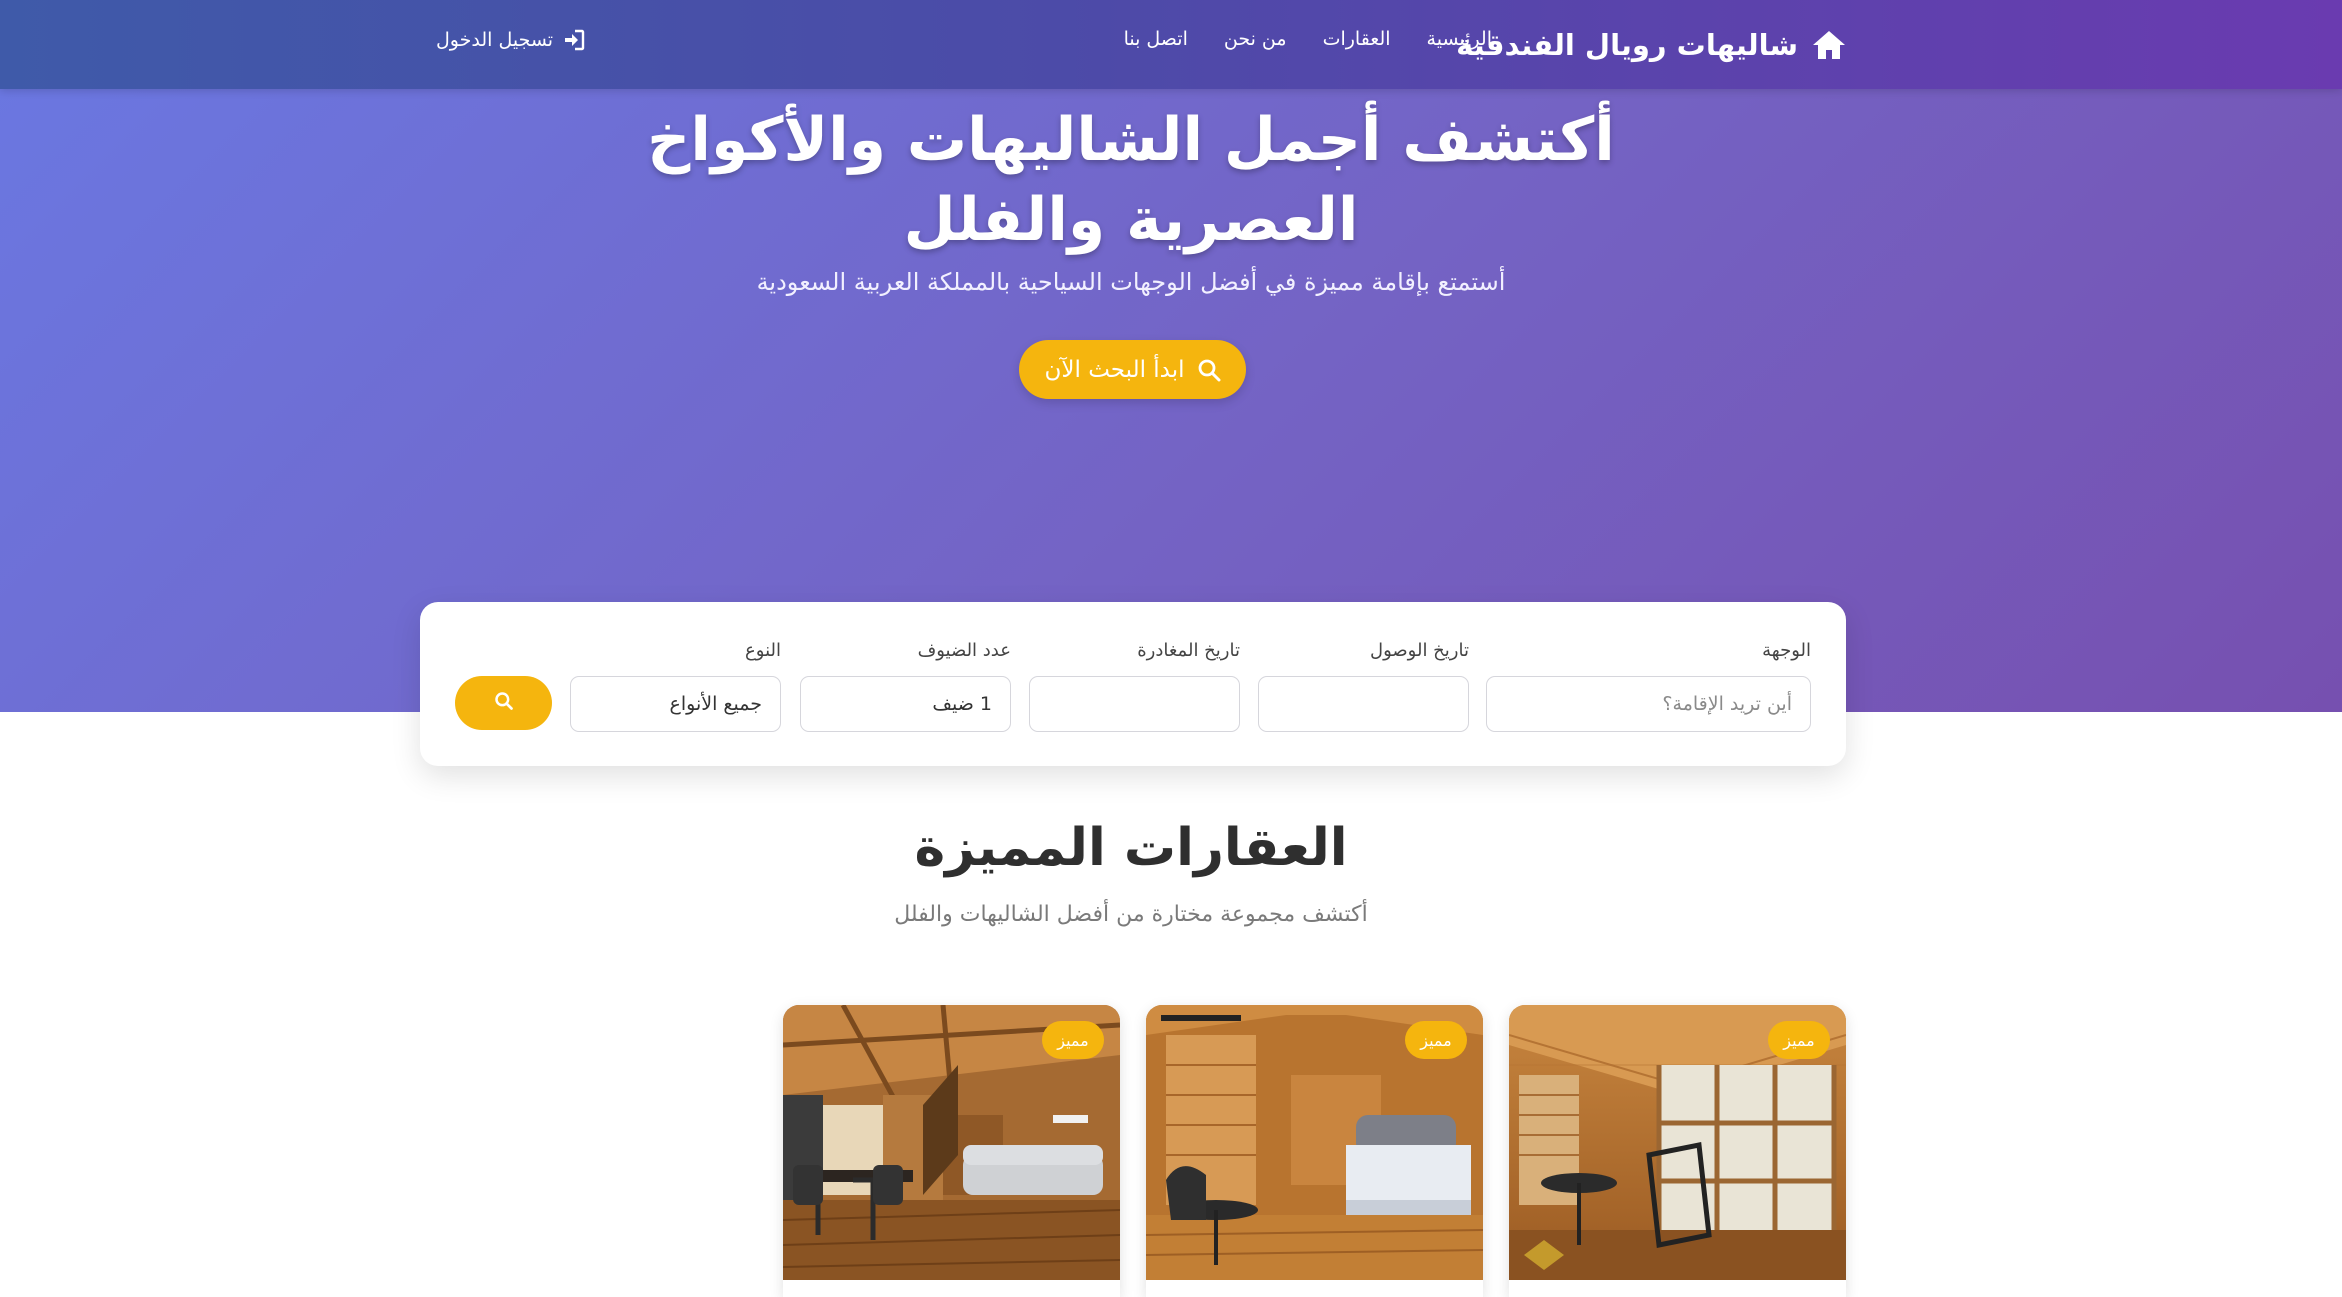 The height and width of the screenshot is (1297, 2342). Describe the element at coordinates (1188, 650) in the screenshot. I see `checkout-label: تاريخ المغادرة` at that location.